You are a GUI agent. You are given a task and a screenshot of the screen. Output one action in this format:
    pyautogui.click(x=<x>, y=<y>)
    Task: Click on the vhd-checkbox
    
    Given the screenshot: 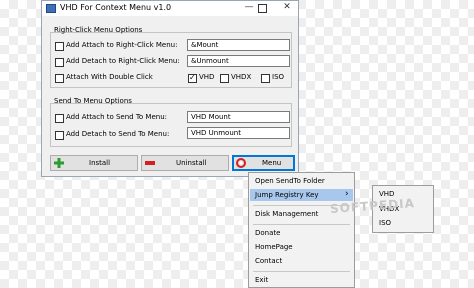 What is the action you would take?
    pyautogui.click(x=192, y=78)
    